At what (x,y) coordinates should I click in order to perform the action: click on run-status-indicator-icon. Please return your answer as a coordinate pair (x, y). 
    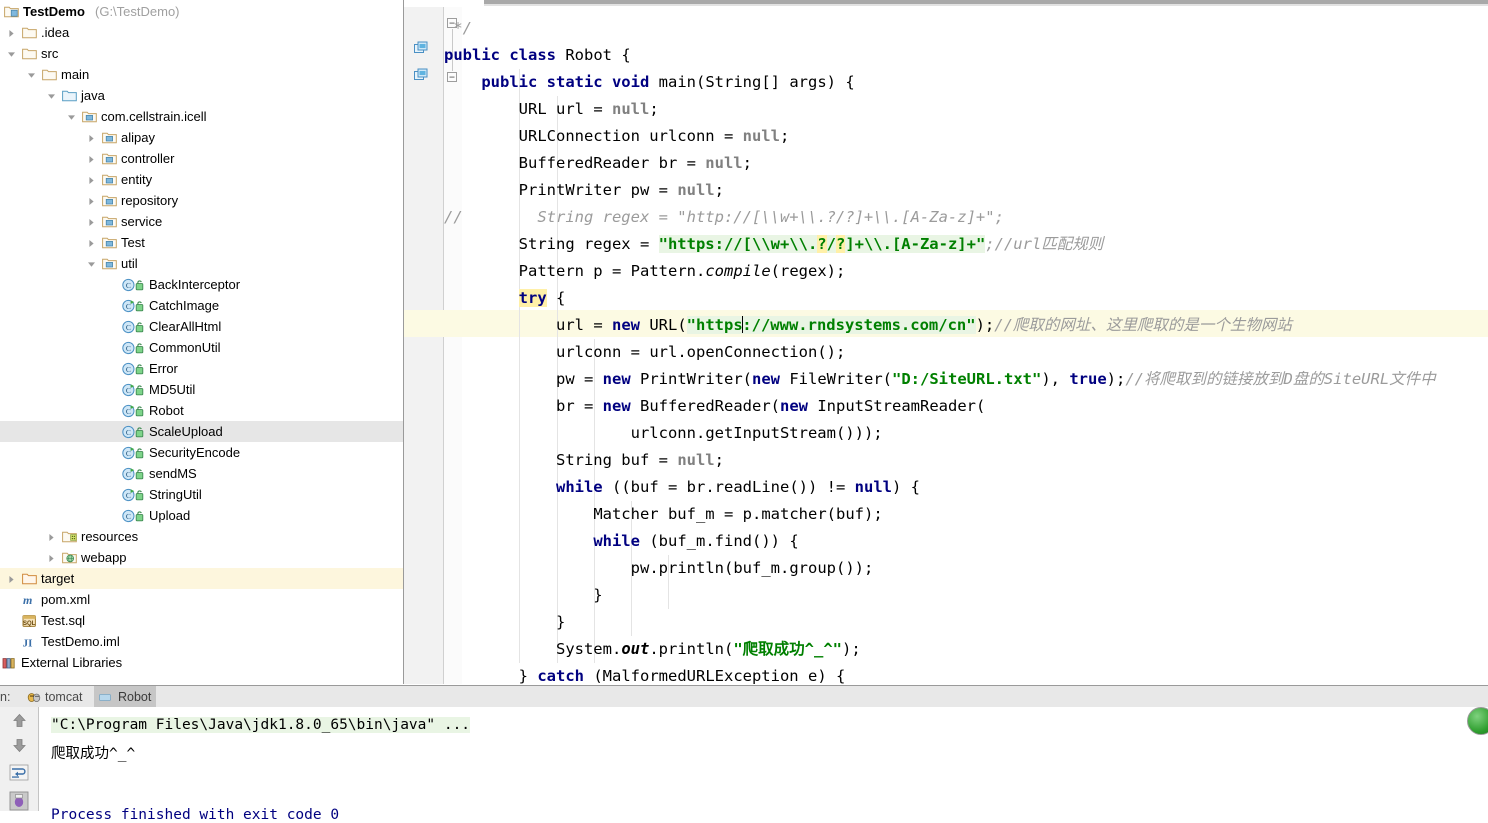
    Looking at the image, I should click on (1477, 721).